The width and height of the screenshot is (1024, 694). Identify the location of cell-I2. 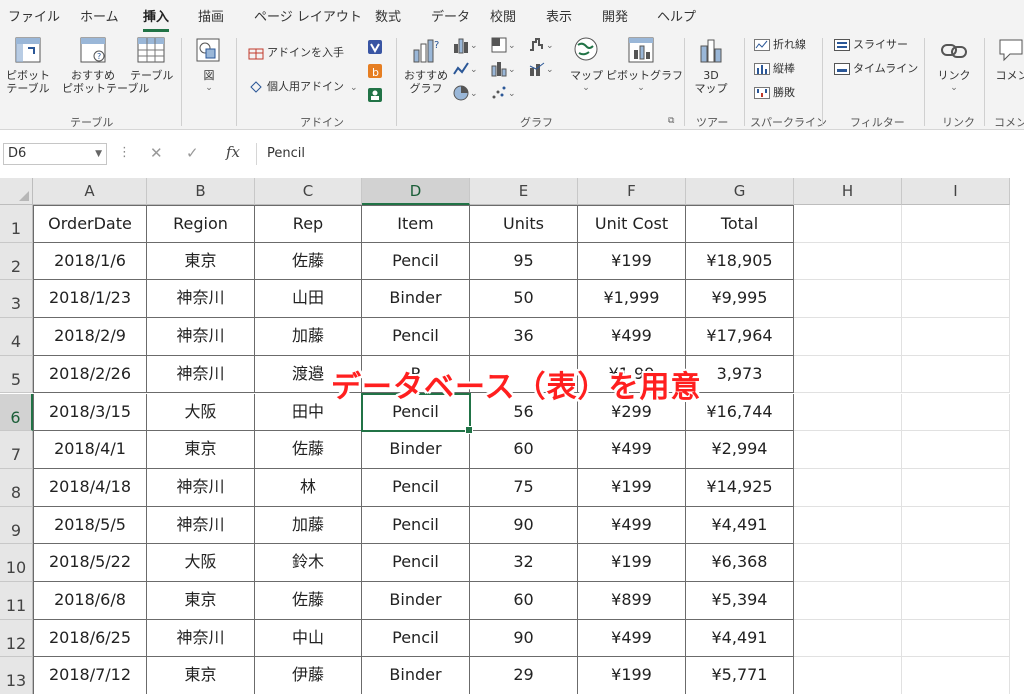
(956, 261).